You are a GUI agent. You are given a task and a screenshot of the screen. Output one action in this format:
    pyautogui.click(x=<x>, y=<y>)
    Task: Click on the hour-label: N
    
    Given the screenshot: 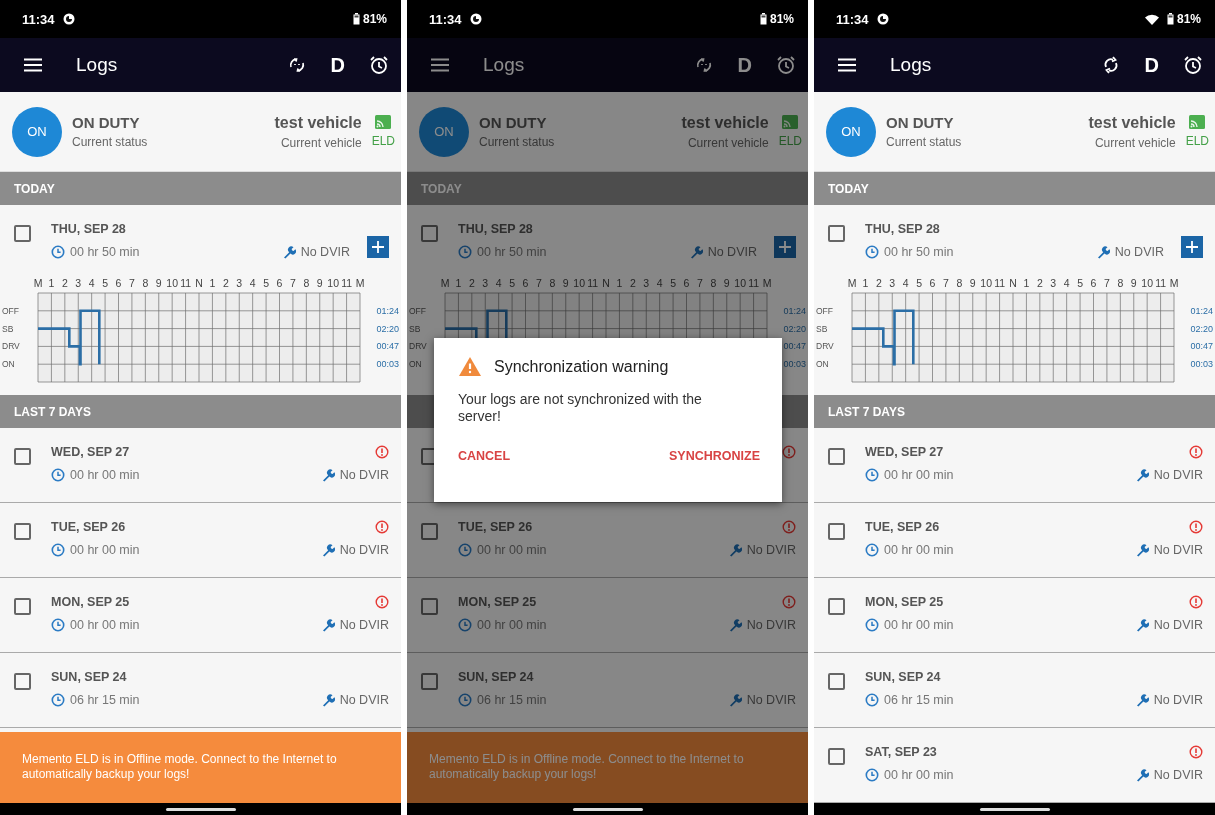 What is the action you would take?
    pyautogui.click(x=606, y=283)
    